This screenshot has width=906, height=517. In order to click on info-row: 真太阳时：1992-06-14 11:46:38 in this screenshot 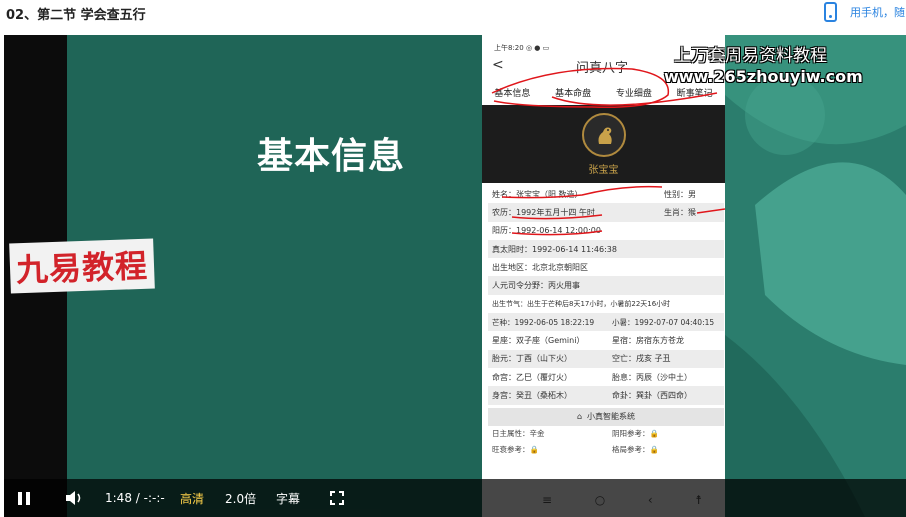, I will do `click(606, 249)`.